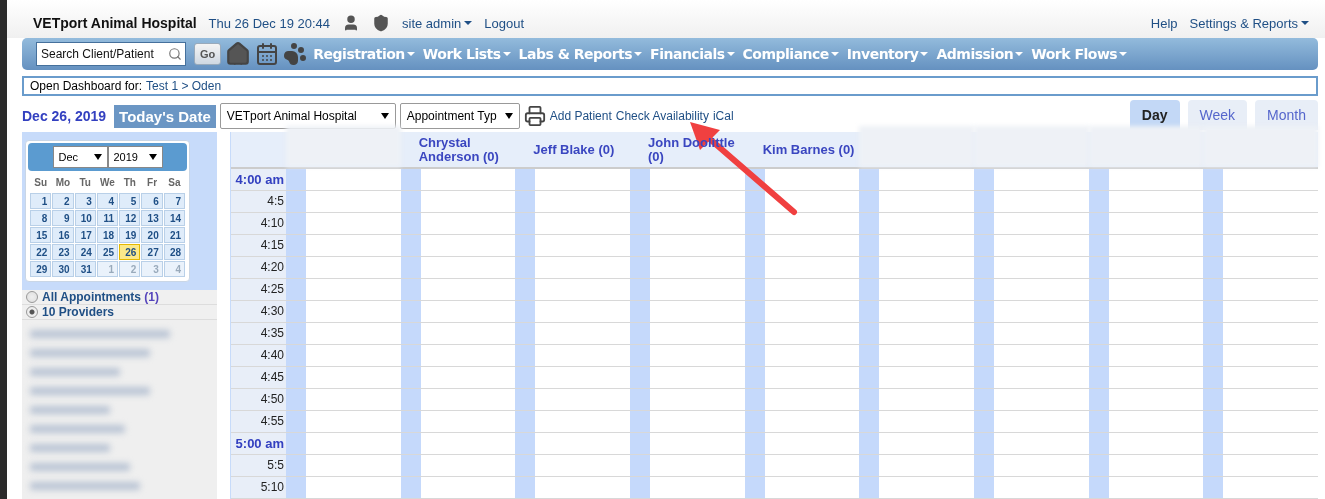 This screenshot has height=499, width=1325. What do you see at coordinates (258, 201) in the screenshot?
I see `time-label: 4:5` at bounding box center [258, 201].